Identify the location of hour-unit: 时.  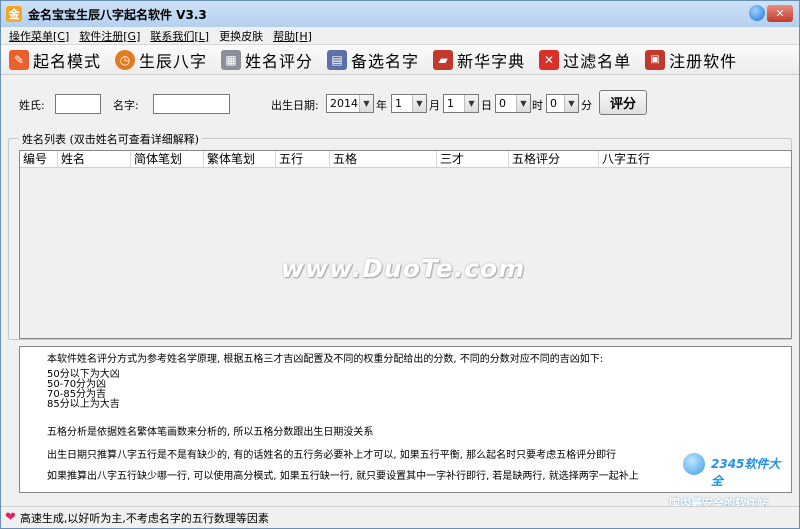
(537, 105).